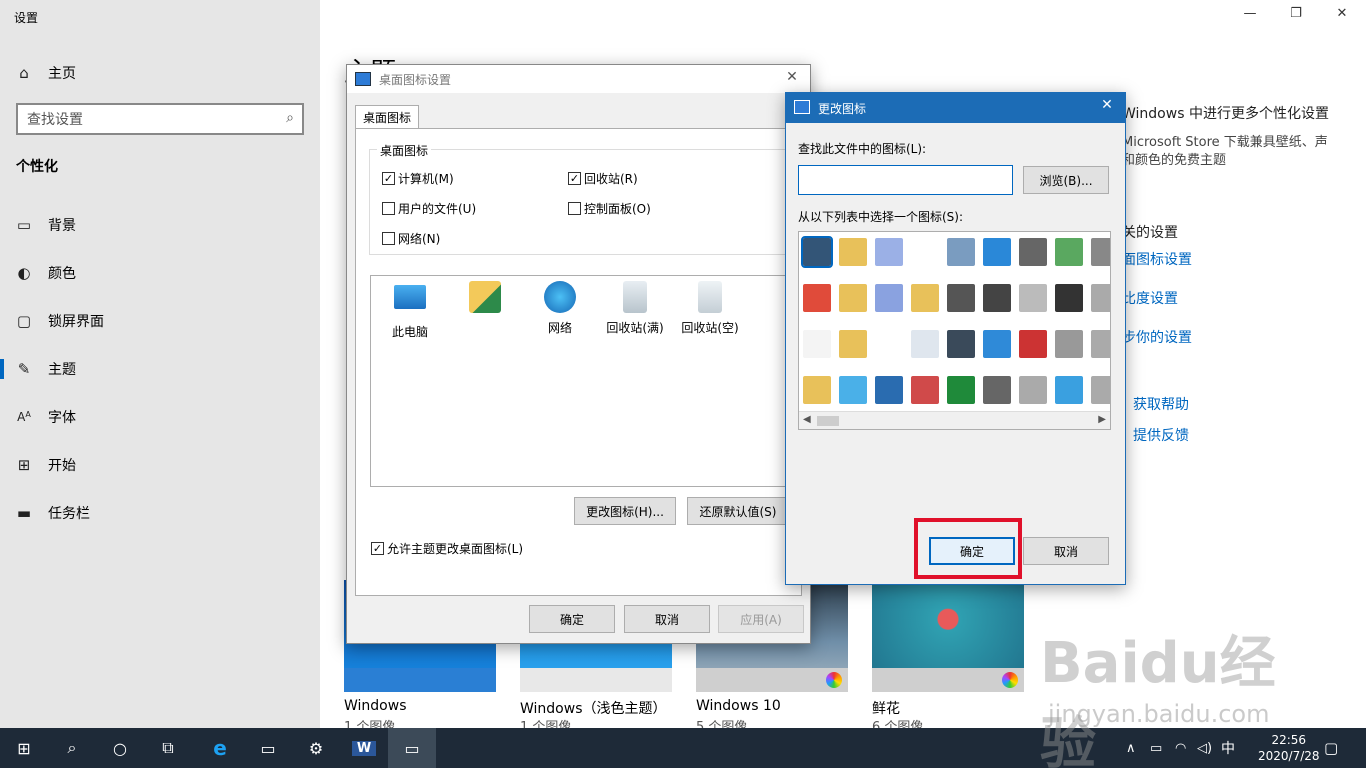 This screenshot has height=768, width=1366. What do you see at coordinates (120, 748) in the screenshot?
I see `cortana-icon: ○` at bounding box center [120, 748].